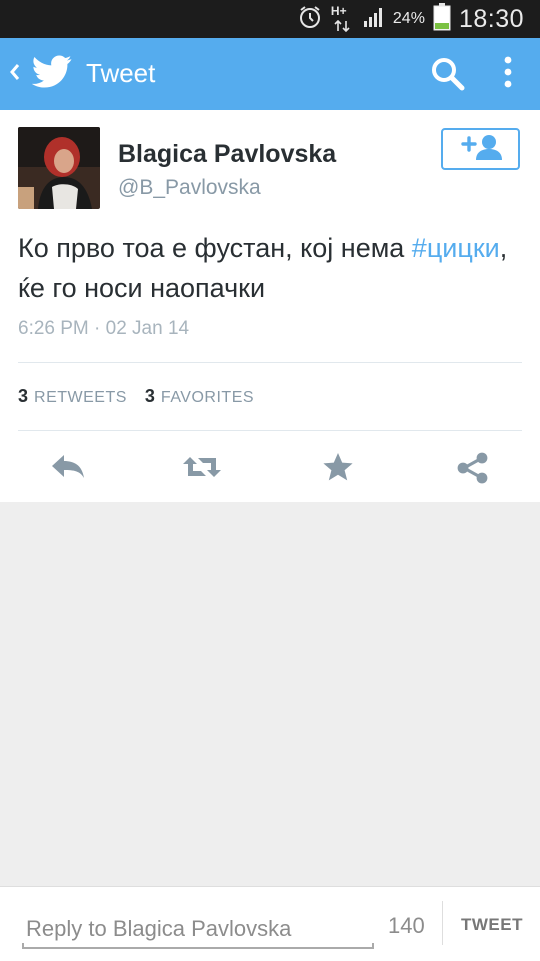 The image size is (540, 961). I want to click on retweets-count: 3, so click(23, 396).